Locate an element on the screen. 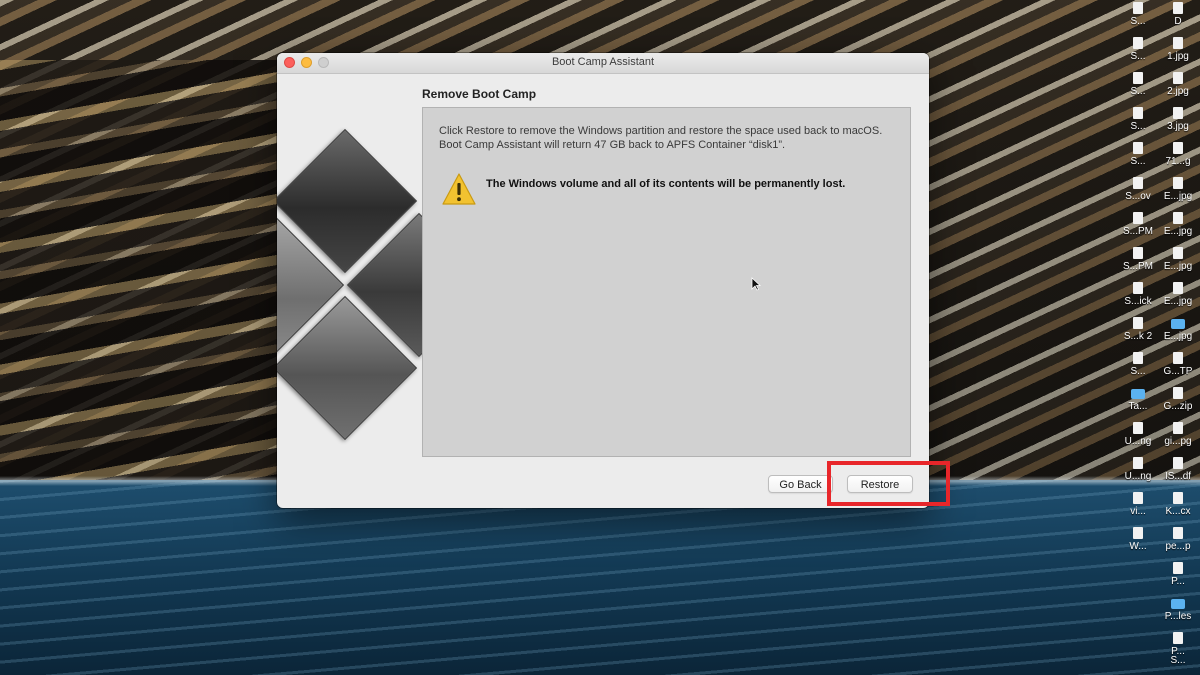 The image size is (1200, 675). go-back-button: Go Back is located at coordinates (800, 484).